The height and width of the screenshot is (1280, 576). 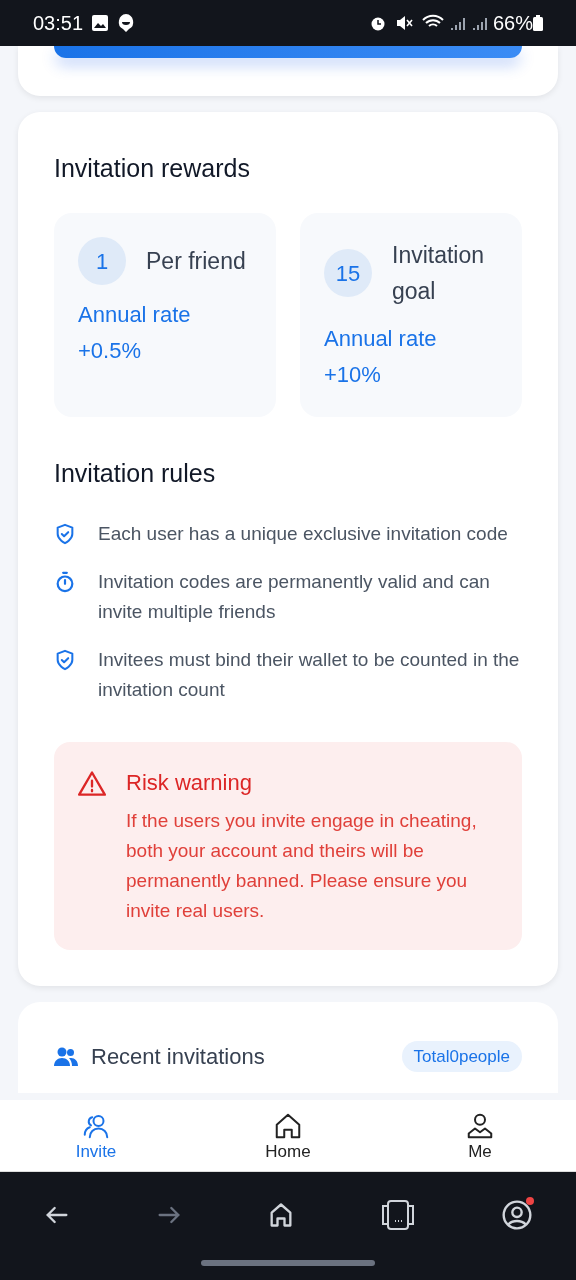 What do you see at coordinates (403, 23) in the screenshot?
I see `mute-icon` at bounding box center [403, 23].